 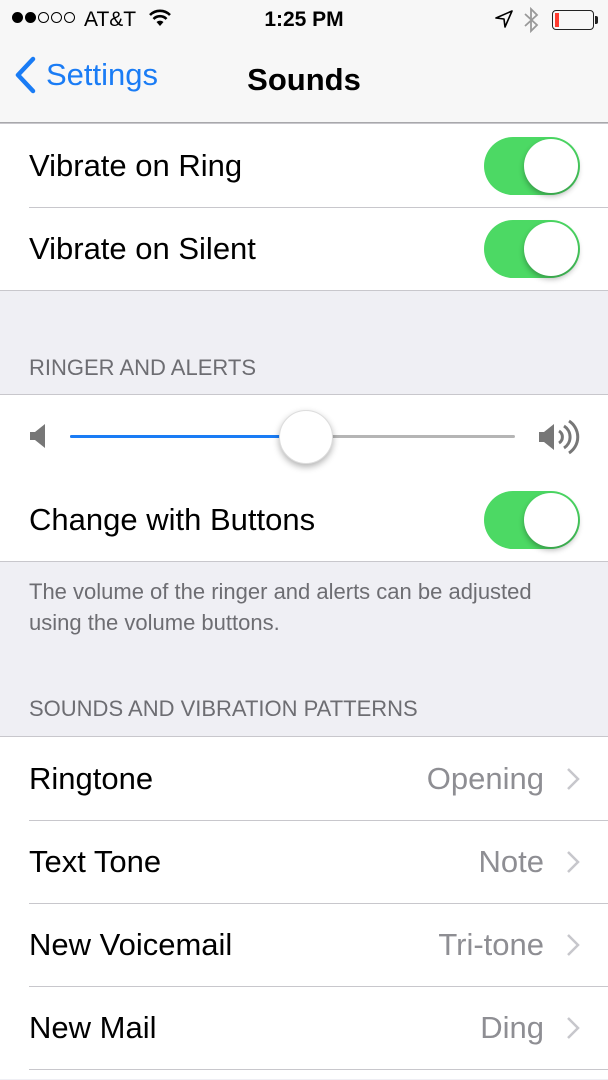 I want to click on change-with-buttons-toggle, so click(x=532, y=519).